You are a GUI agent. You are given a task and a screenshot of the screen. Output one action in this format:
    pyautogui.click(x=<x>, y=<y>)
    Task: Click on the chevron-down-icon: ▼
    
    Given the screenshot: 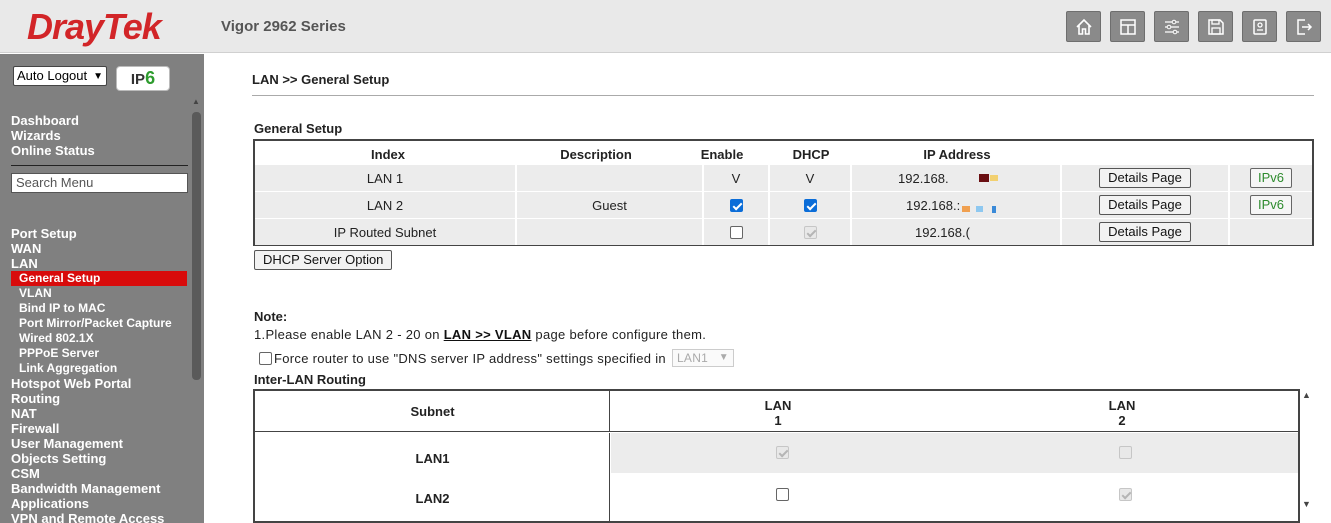 What is the action you would take?
    pyautogui.click(x=723, y=357)
    